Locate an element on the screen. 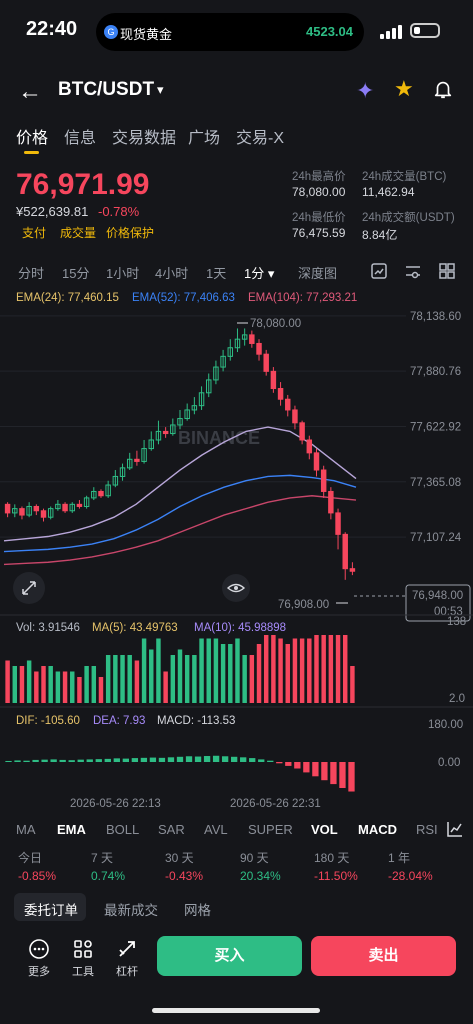  price-protection-link: 价格保护 is located at coordinates (130, 232).